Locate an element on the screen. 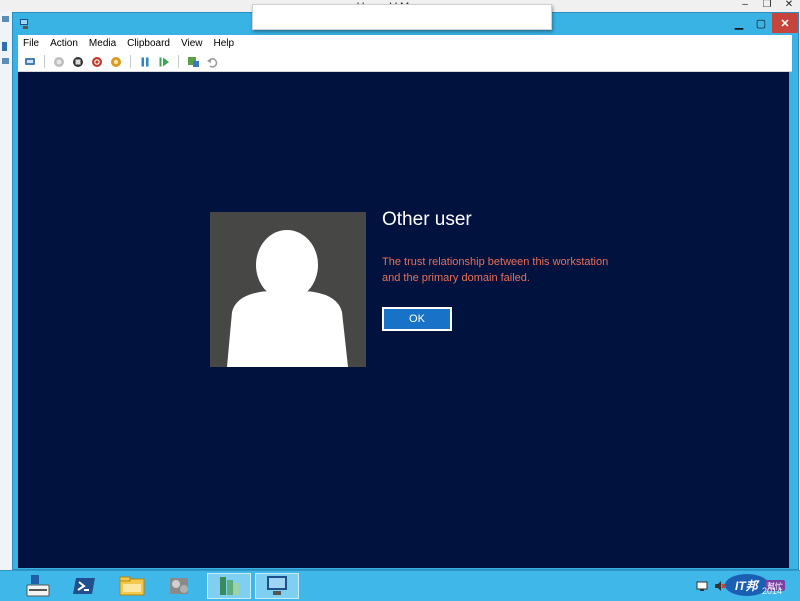 The image size is (800, 601). taskbar-powershell is located at coordinates (84, 586).